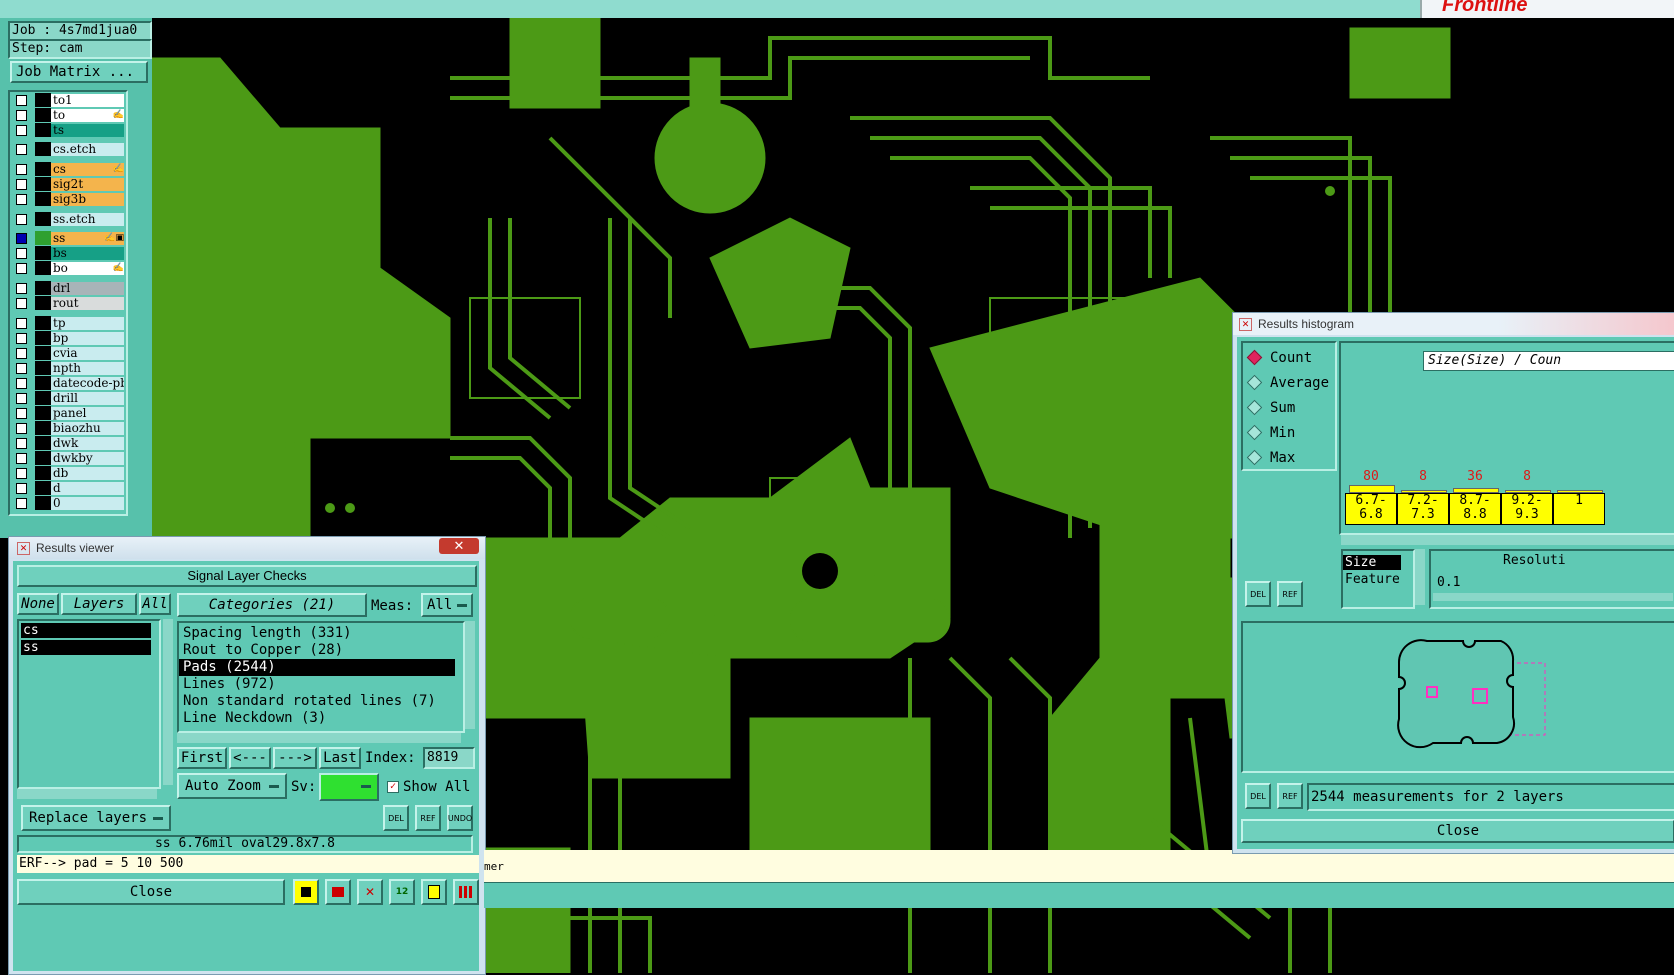 This screenshot has height=975, width=1674. I want to click on bin-range-label: 6.7- 6.8, so click(1371, 509).